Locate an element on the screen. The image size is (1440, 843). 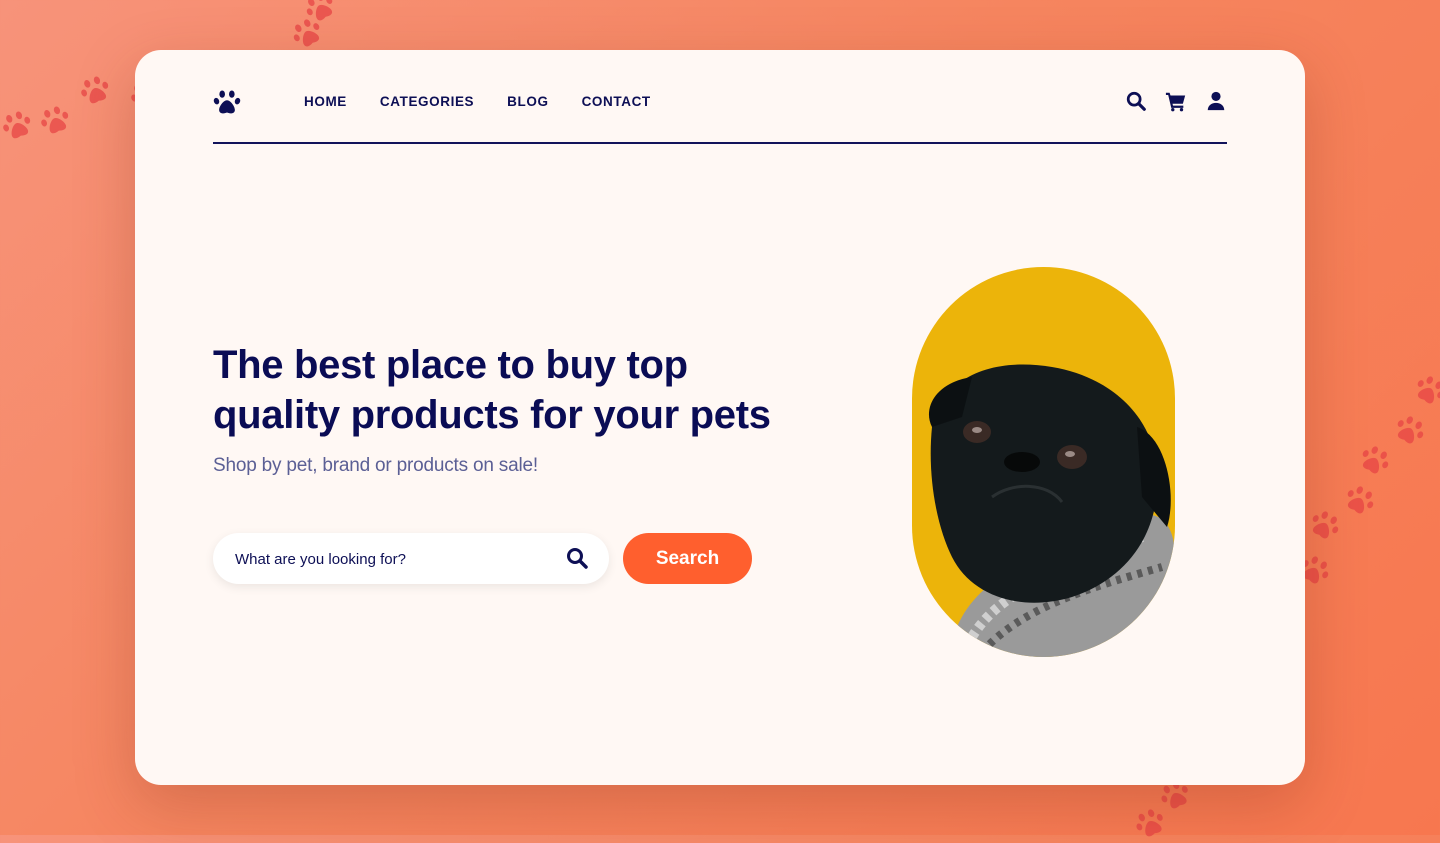
top-navigation: HOME CATEGORIES BLOG CONTACT is located at coordinates (720, 115).